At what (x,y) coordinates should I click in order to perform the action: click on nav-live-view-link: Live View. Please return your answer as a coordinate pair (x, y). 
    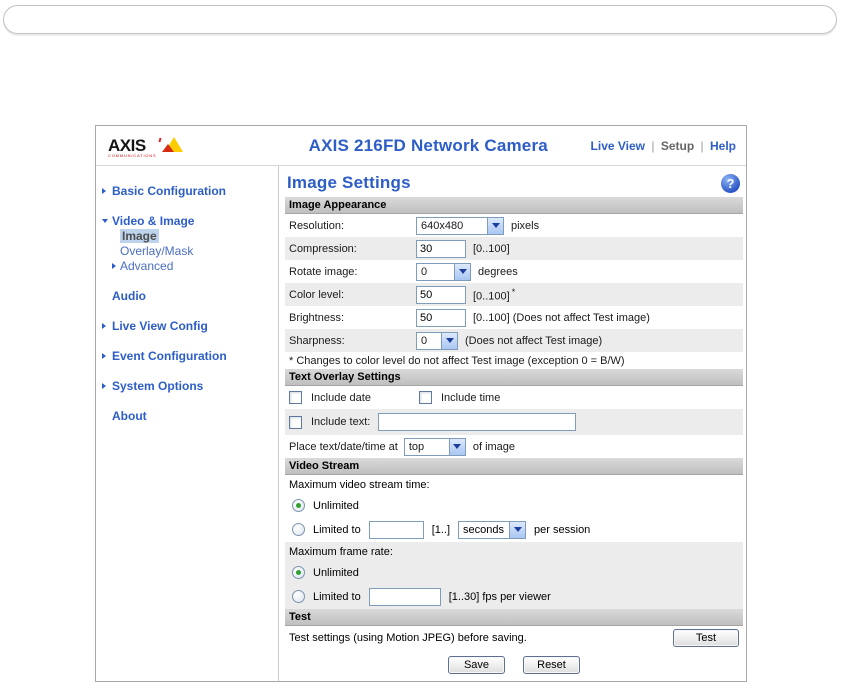
    Looking at the image, I should click on (618, 146).